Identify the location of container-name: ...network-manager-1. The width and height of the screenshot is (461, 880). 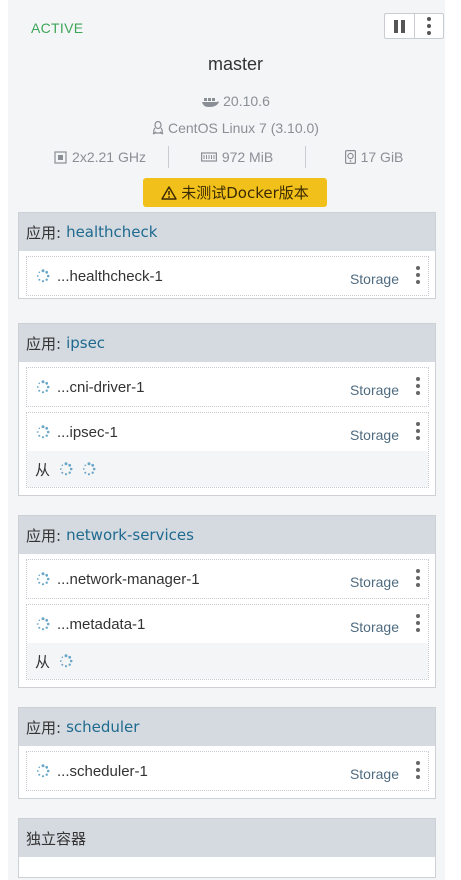
(128, 579).